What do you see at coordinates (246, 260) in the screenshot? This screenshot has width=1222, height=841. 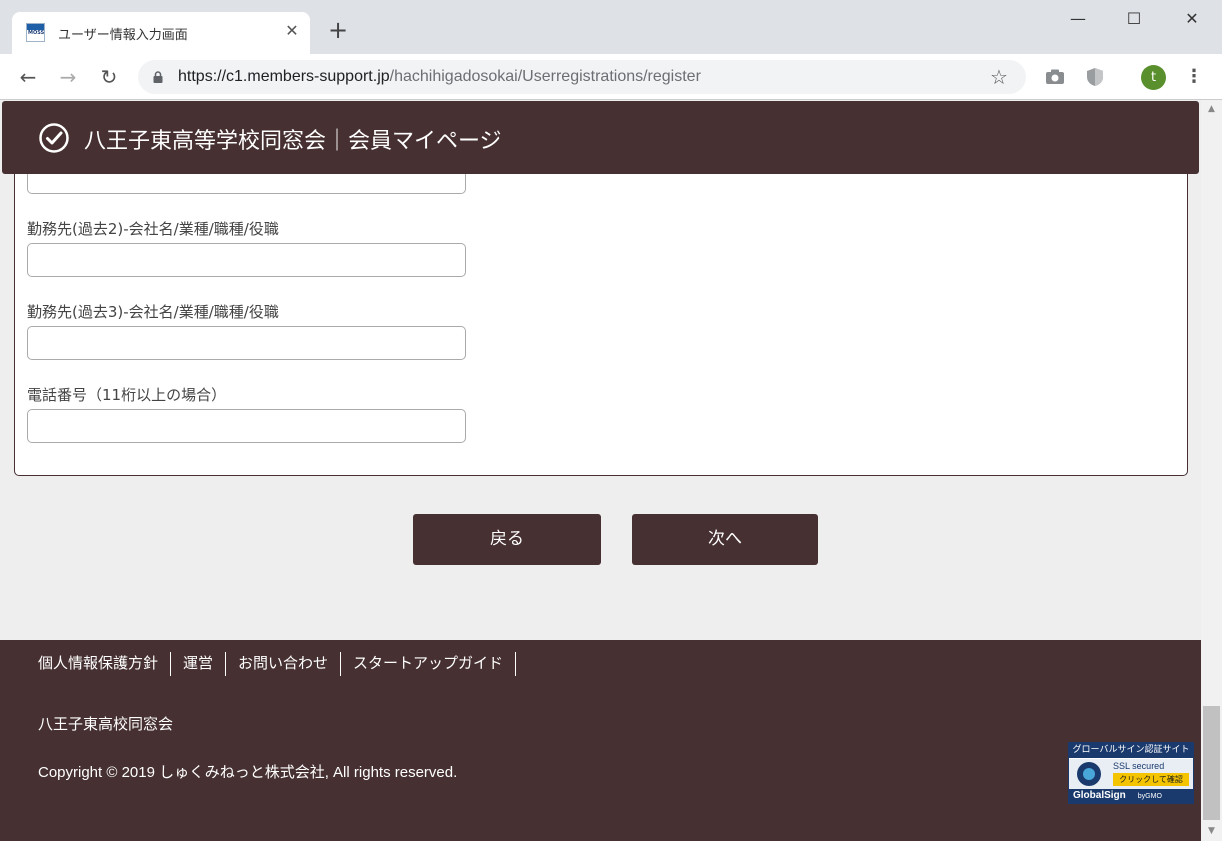 I see `past-employer-2-input` at bounding box center [246, 260].